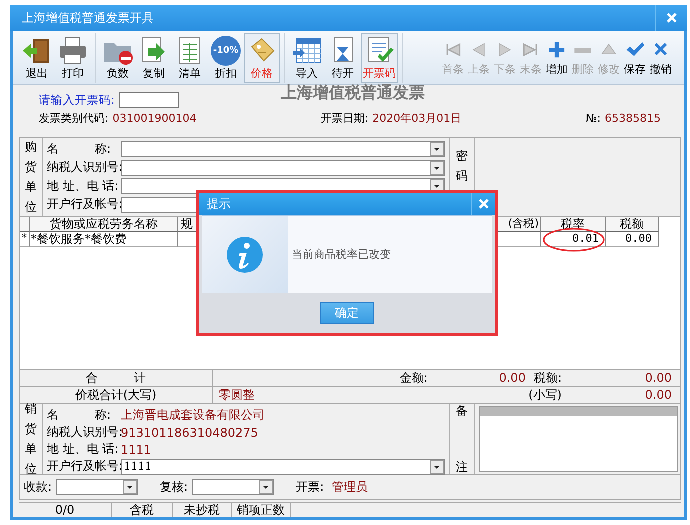  I want to click on type-code-value: 031001900104, so click(154, 118).